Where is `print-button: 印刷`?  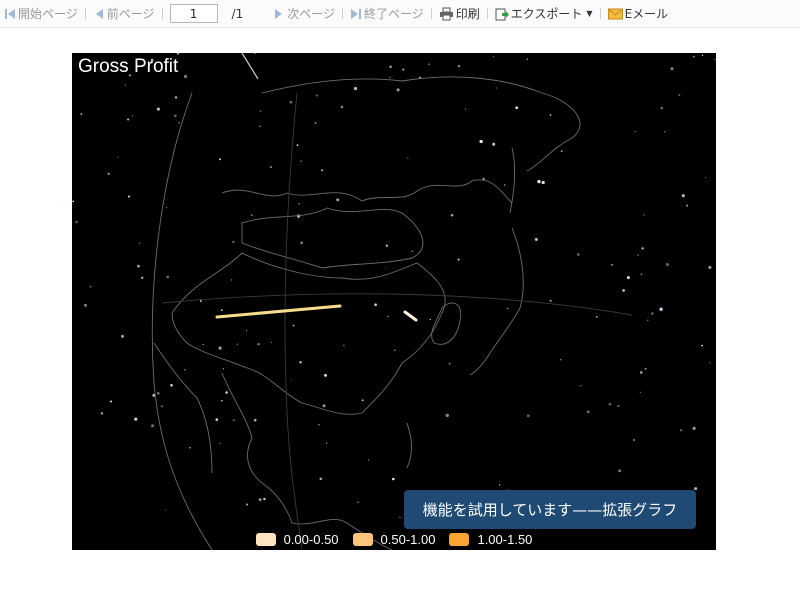
print-button: 印刷 is located at coordinates (459, 13).